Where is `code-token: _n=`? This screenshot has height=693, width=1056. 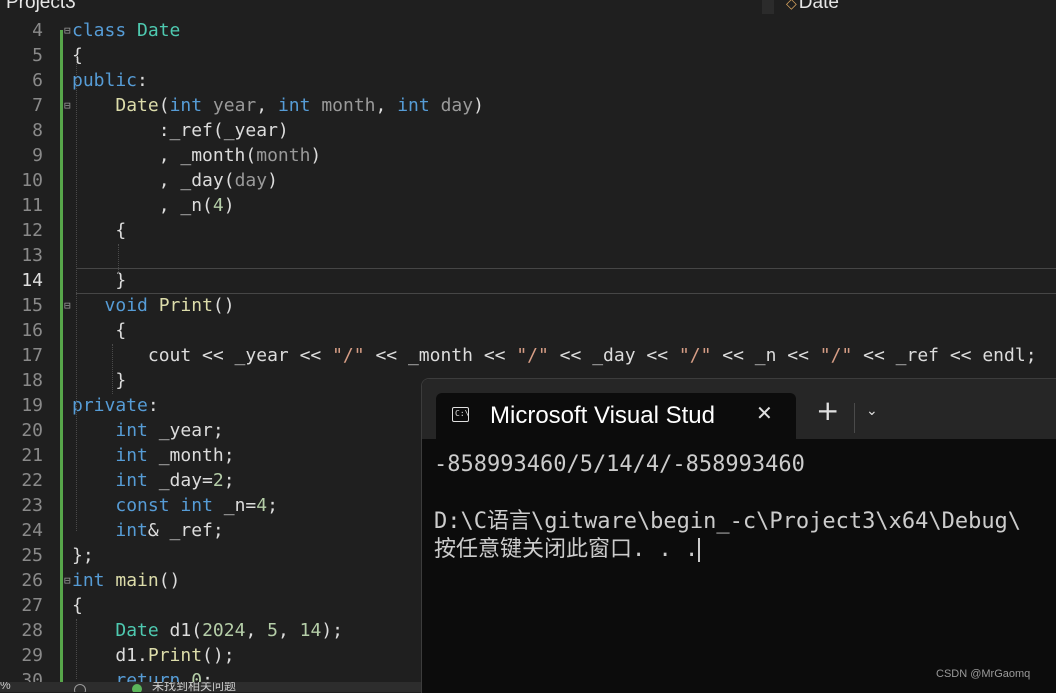
code-token: _n= is located at coordinates (234, 505).